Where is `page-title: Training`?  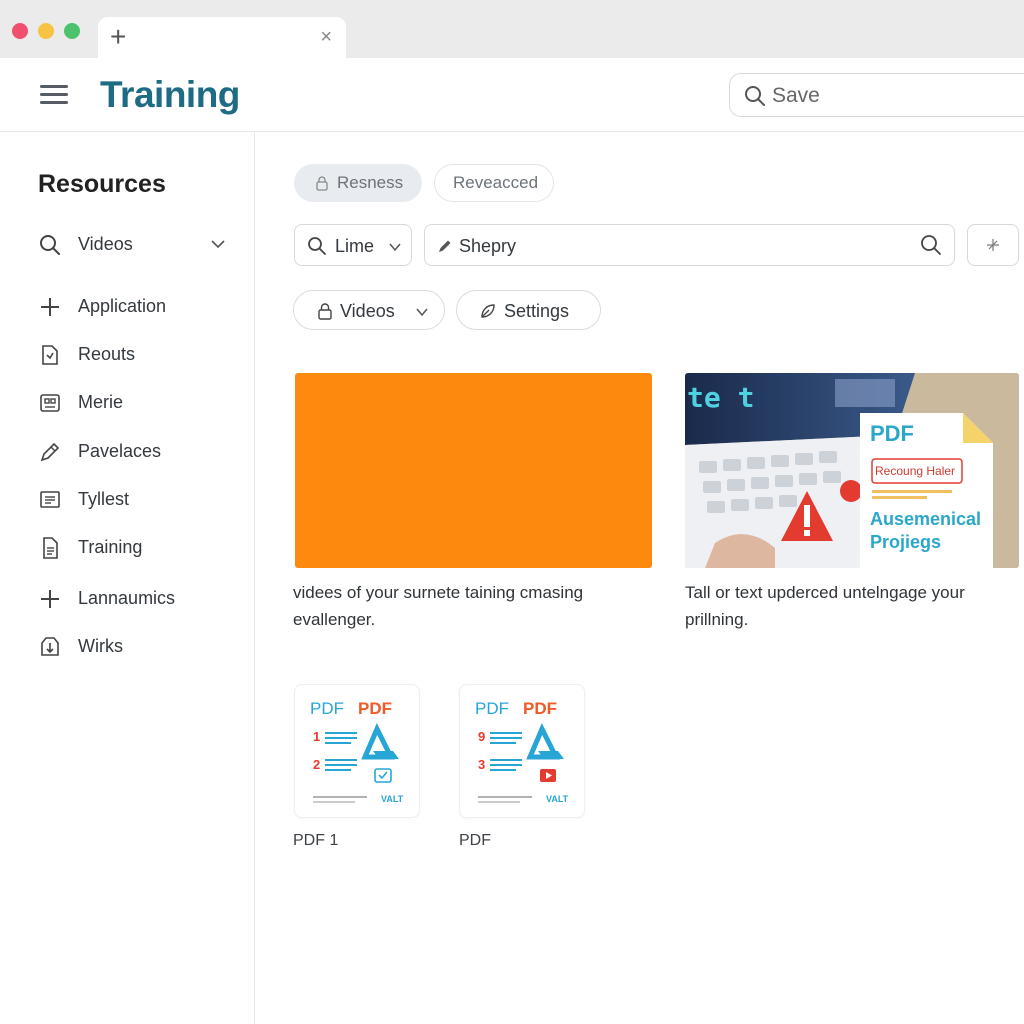 page-title: Training is located at coordinates (170, 94).